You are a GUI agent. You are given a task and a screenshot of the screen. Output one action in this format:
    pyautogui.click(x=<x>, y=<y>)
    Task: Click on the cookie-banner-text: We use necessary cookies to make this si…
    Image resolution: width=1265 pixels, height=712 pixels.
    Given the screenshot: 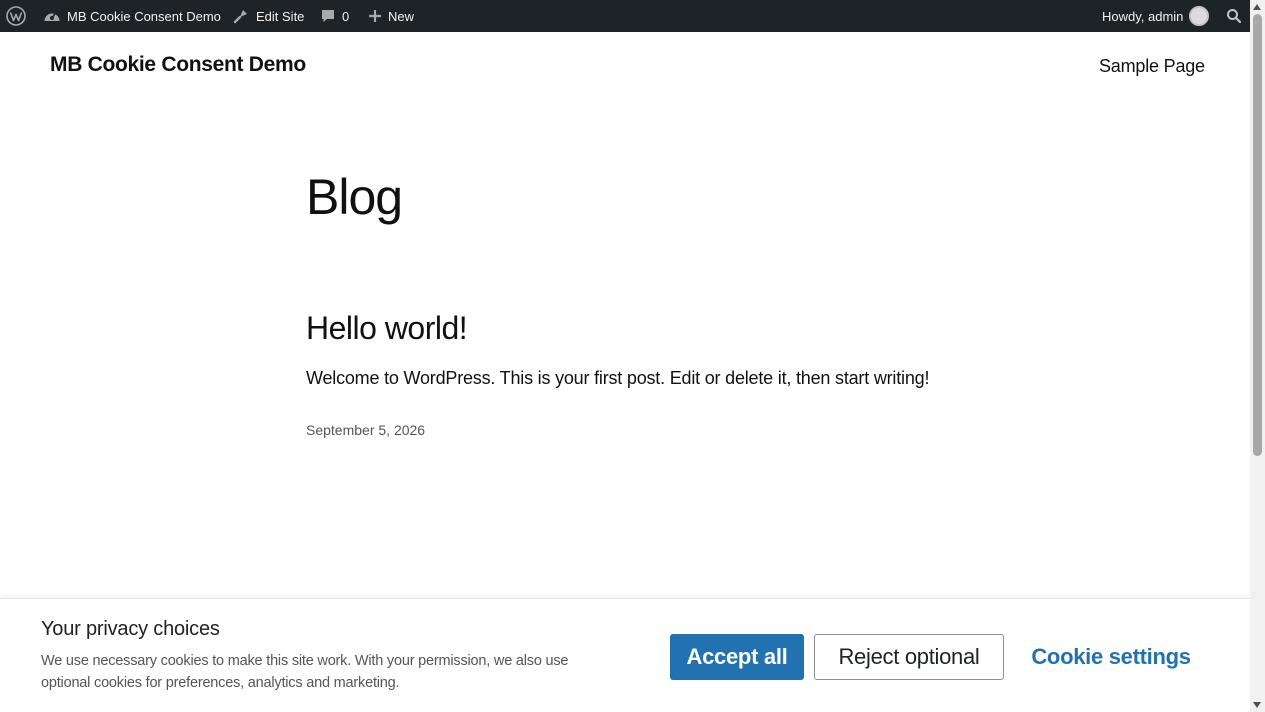 What is the action you would take?
    pyautogui.click(x=305, y=672)
    